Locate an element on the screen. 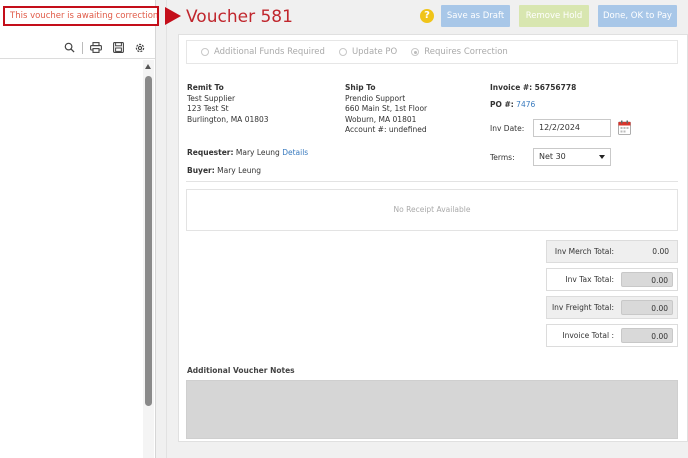 The width and height of the screenshot is (688, 458). radio-requires-correction: Requires Correction is located at coordinates (459, 52).